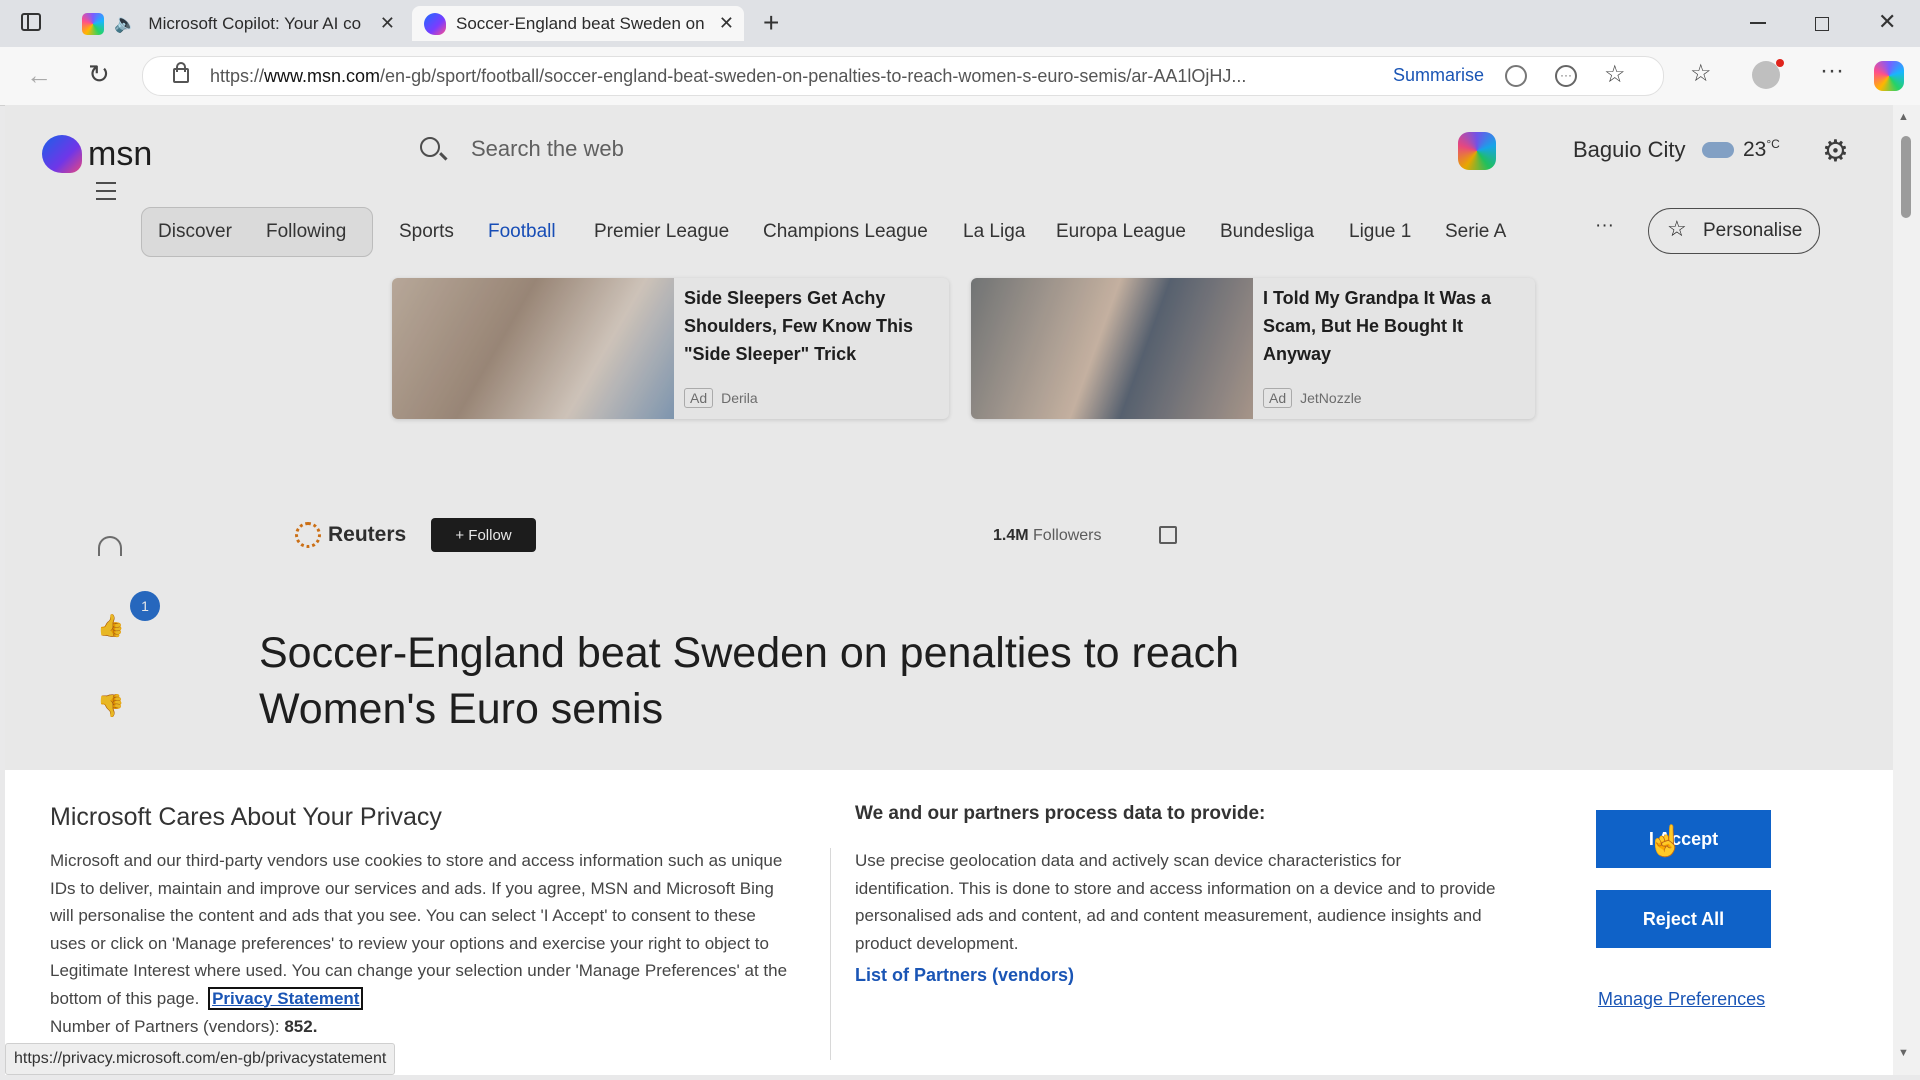 This screenshot has height=1080, width=1920. I want to click on url-prefix: https://, so click(237, 76).